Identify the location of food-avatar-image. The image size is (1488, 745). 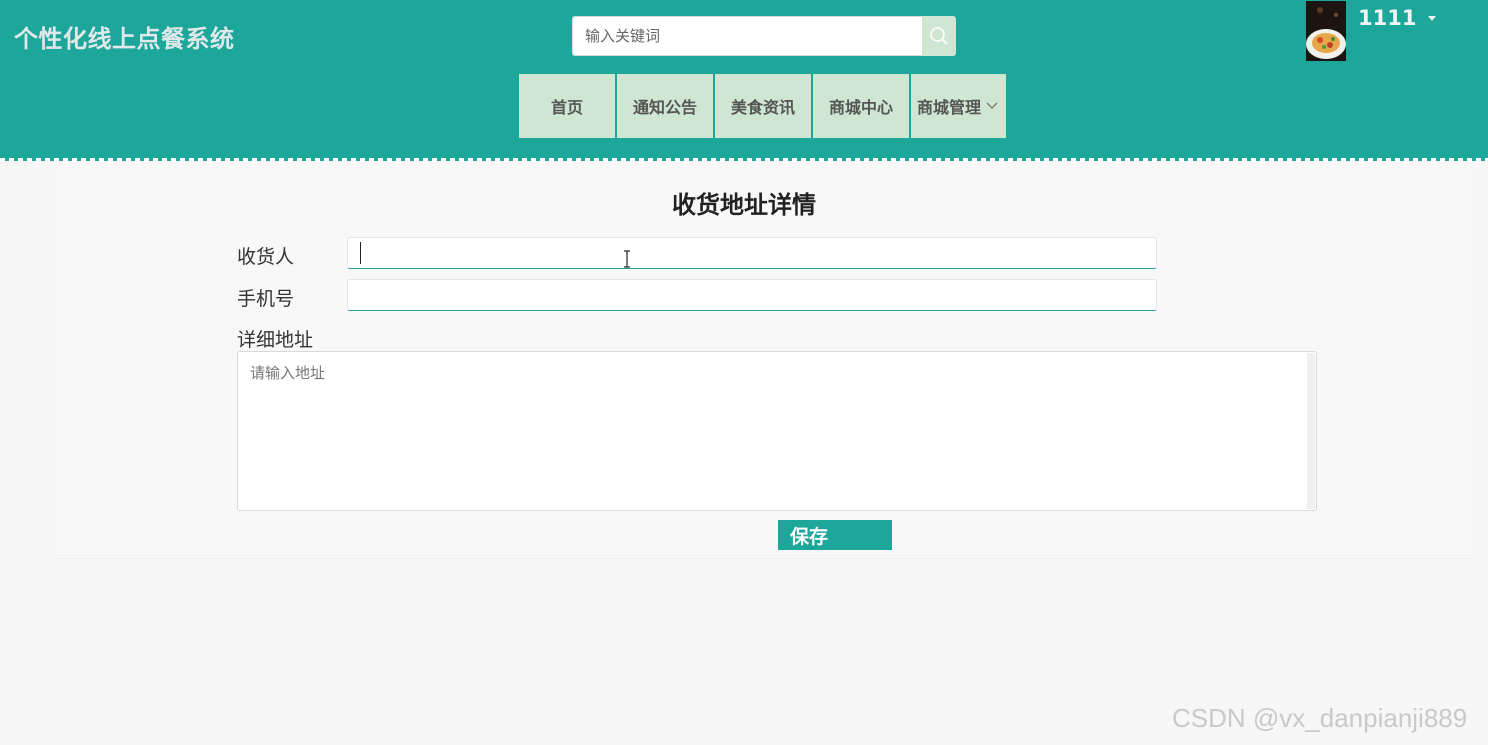
(1326, 31).